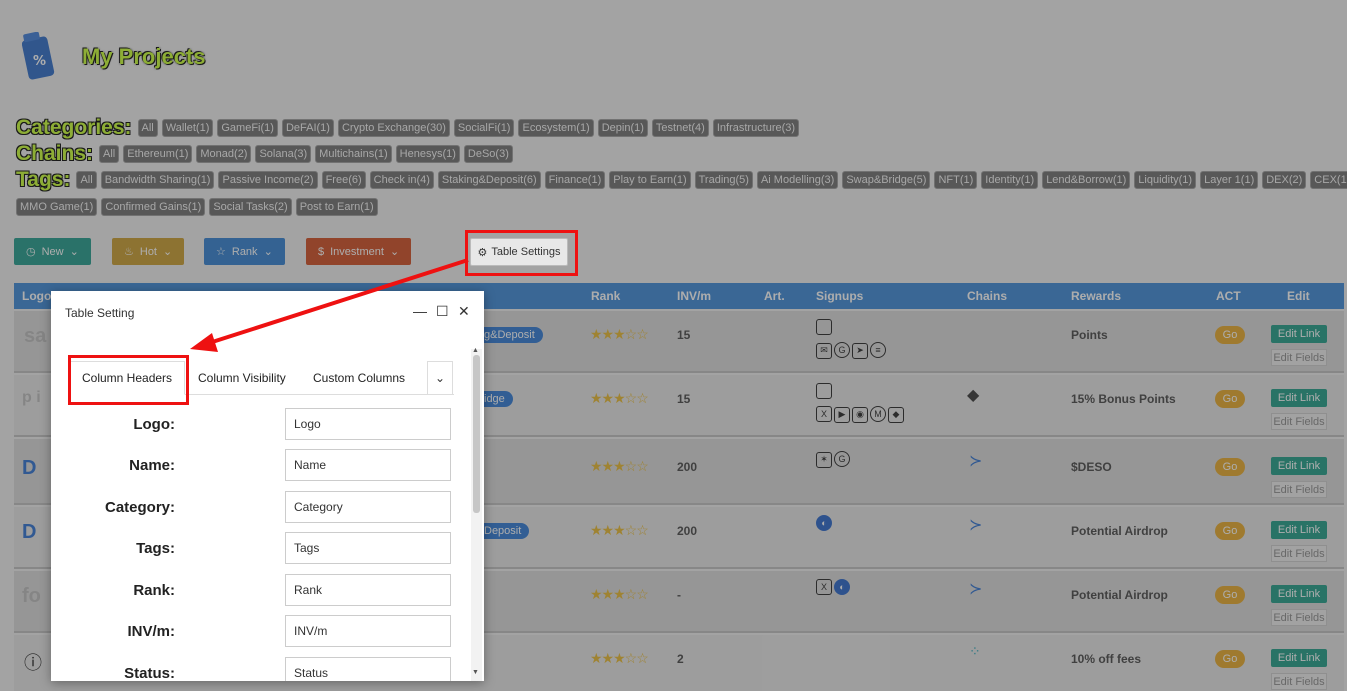 The width and height of the screenshot is (1347, 691). What do you see at coordinates (261, 466) in the screenshot?
I see `field-name: Name:` at bounding box center [261, 466].